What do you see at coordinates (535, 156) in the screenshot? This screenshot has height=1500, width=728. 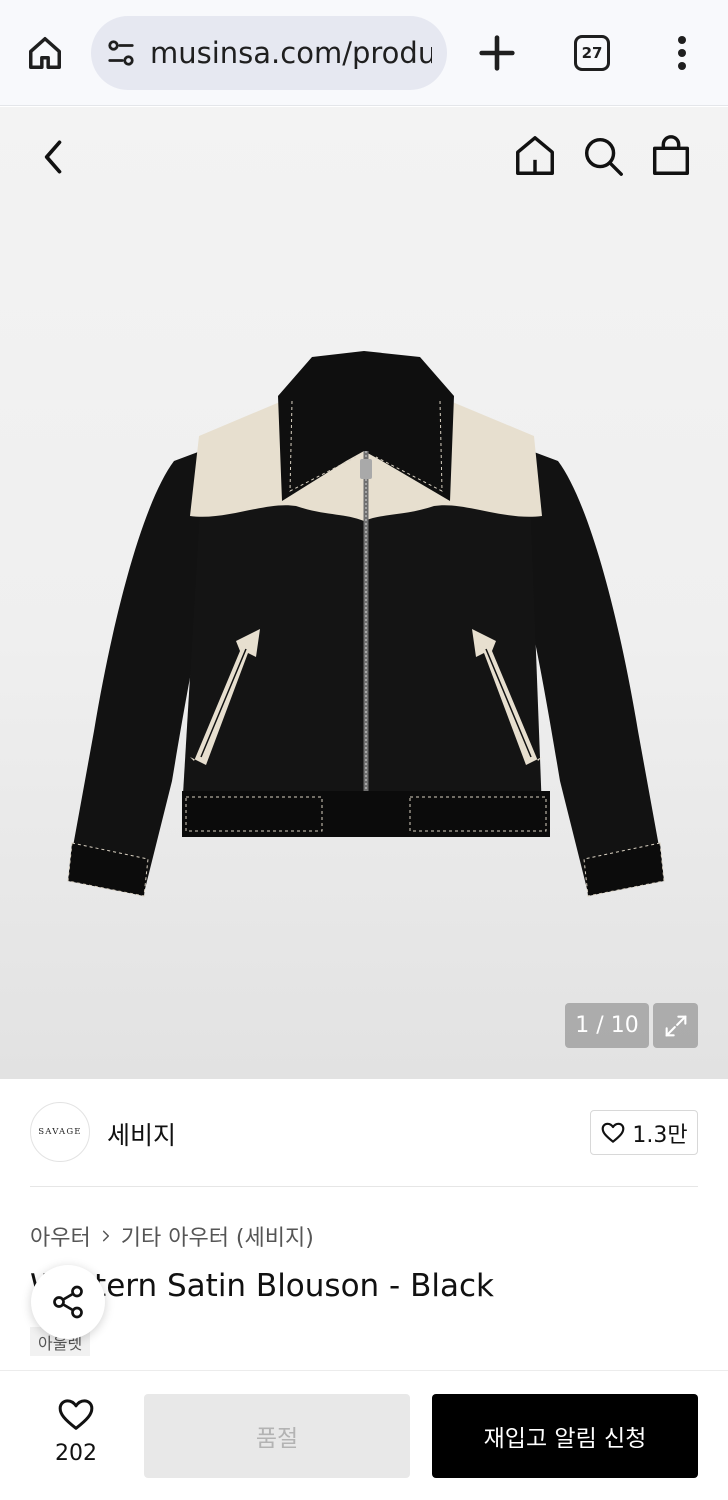 I see `shop-home-icon` at bounding box center [535, 156].